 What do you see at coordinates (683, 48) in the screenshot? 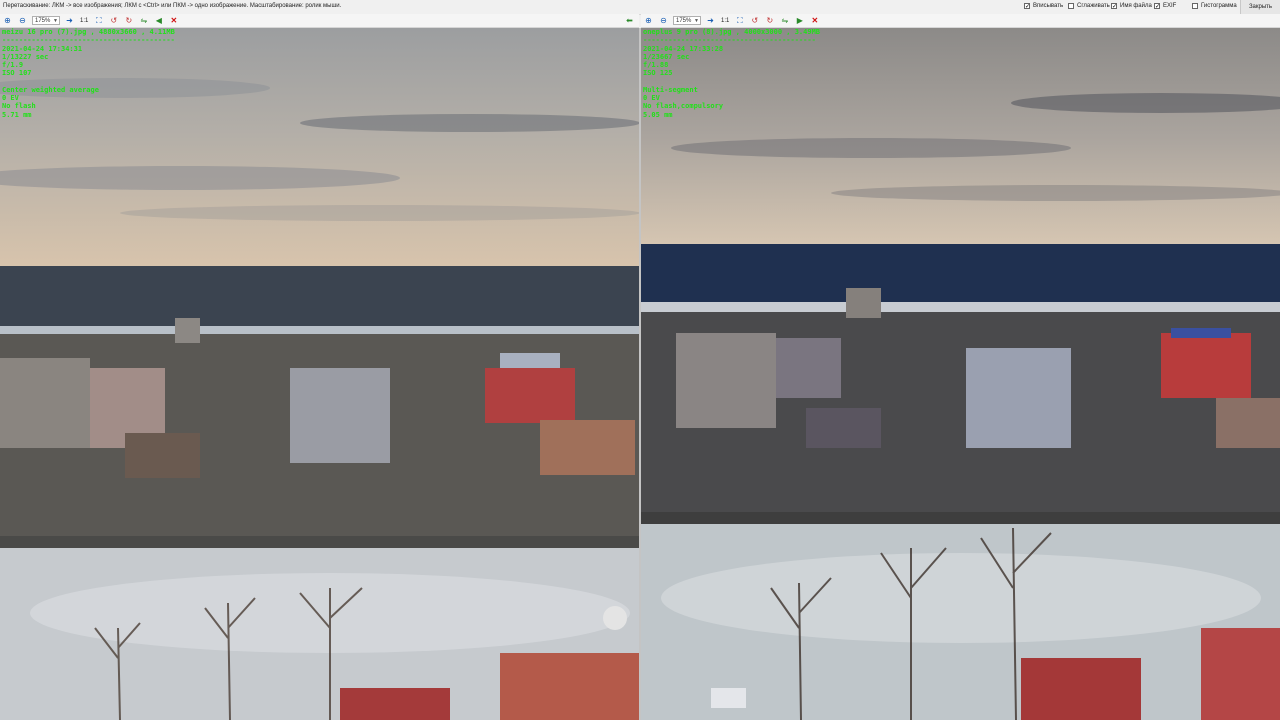
I see `datetime: 2021-04-24 17:33:28` at bounding box center [683, 48].